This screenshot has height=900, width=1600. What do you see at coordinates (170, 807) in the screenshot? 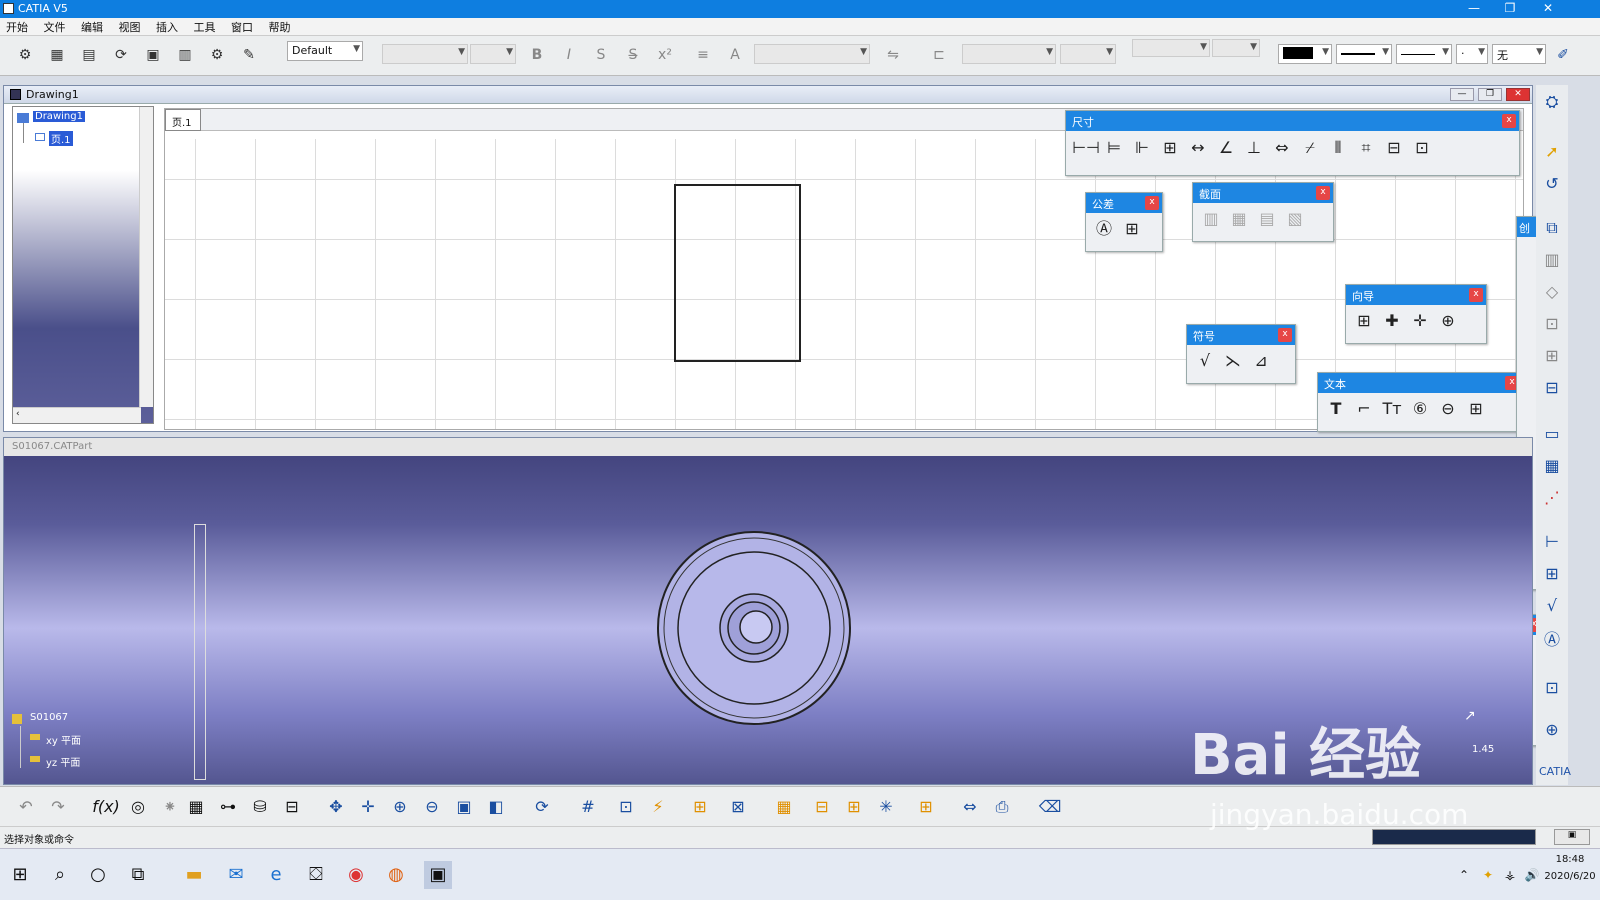
I see `light-icon: ⁕` at bounding box center [170, 807].